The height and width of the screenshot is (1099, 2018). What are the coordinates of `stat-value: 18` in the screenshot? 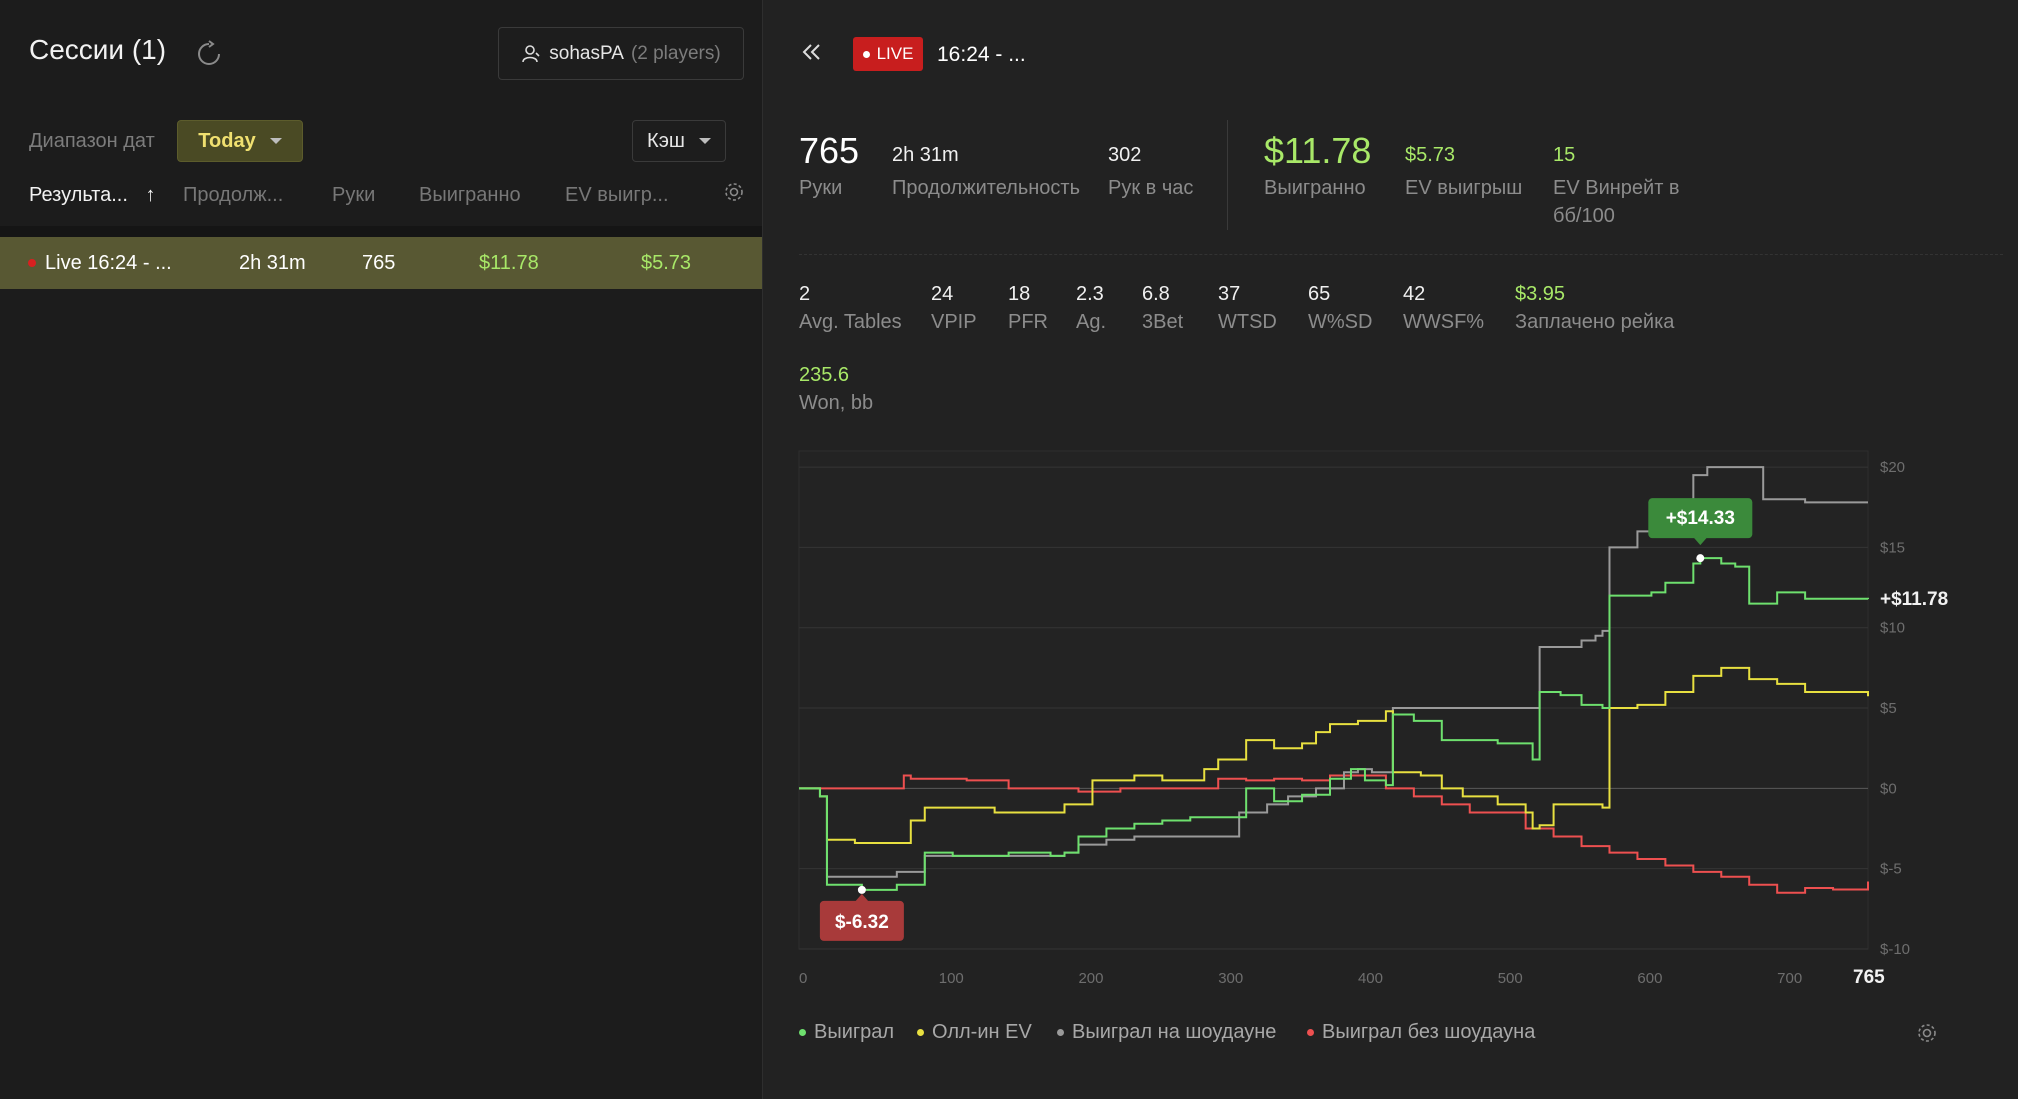 It's located at (1019, 294).